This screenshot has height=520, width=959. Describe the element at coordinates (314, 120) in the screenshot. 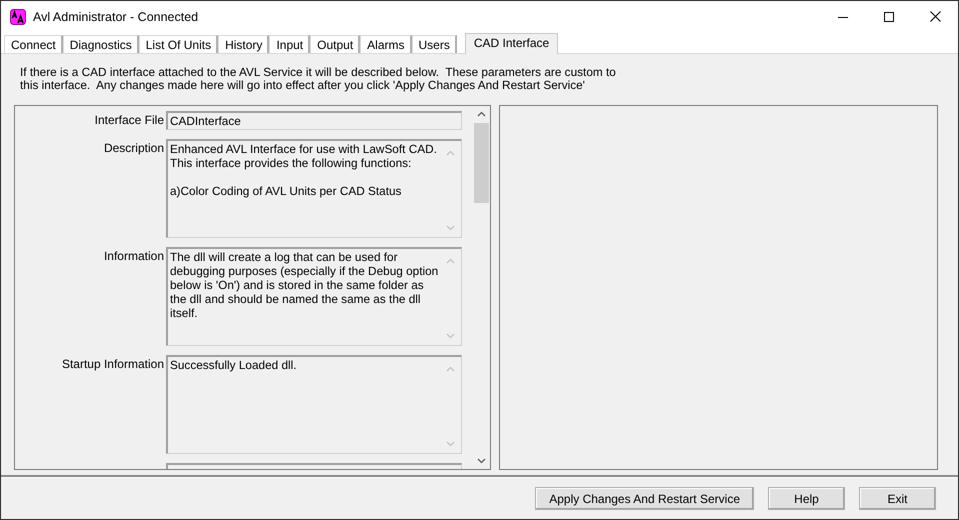

I see `text-field: CADInterface` at that location.